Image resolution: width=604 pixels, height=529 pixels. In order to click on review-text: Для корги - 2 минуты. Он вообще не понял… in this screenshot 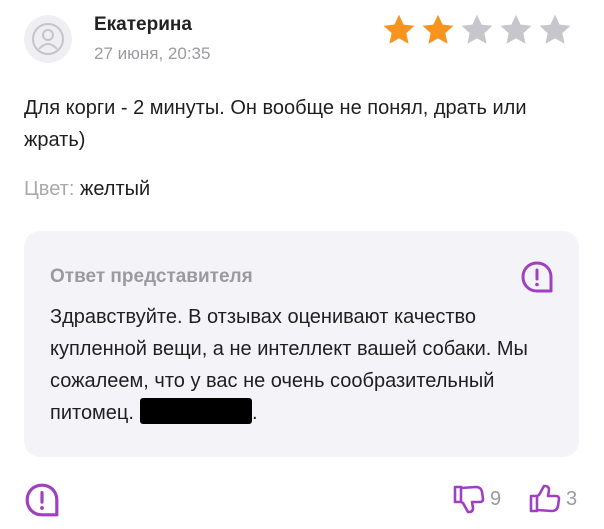, I will do `click(275, 124)`.